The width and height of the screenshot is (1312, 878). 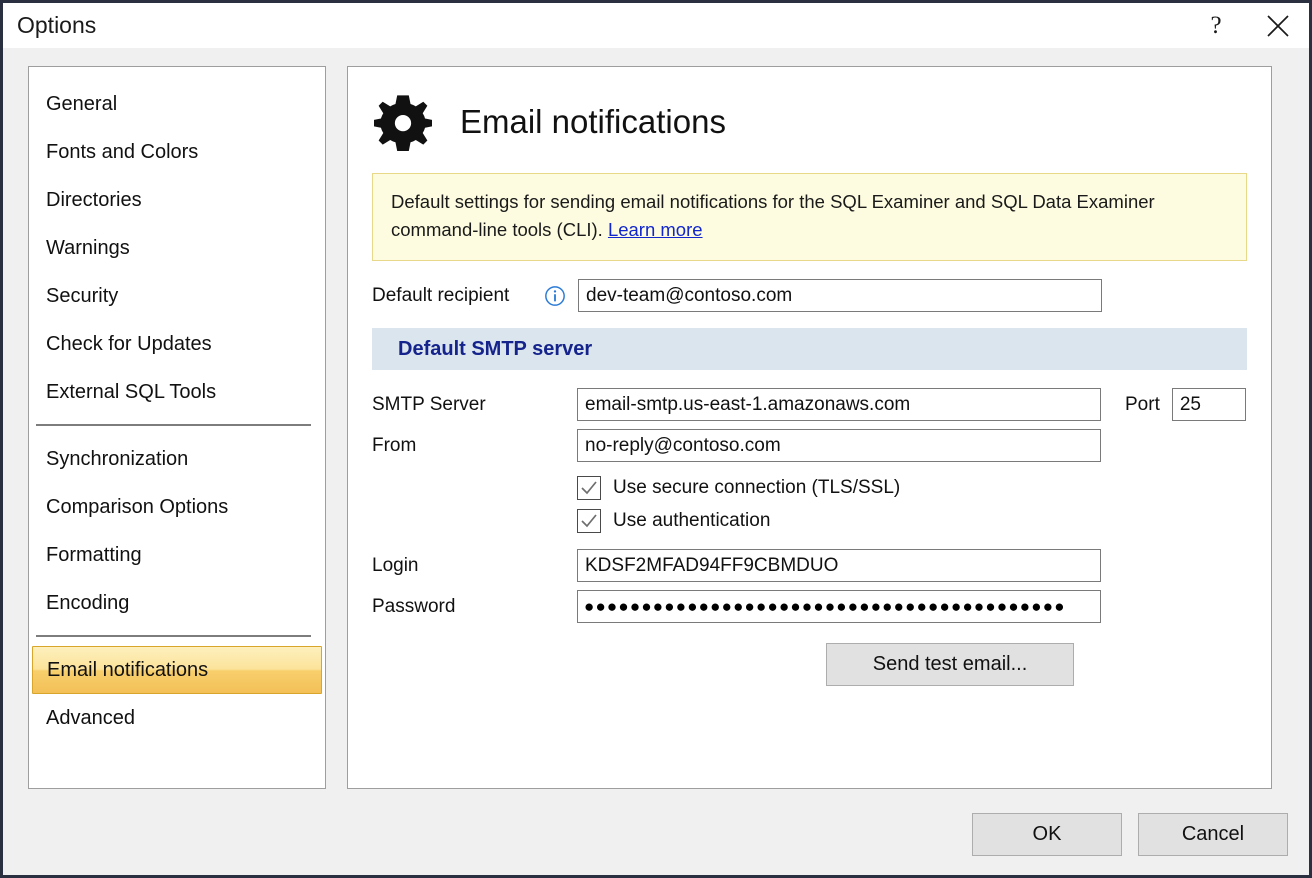 I want to click on smtp-server-row: SMTP Server Port, so click(x=809, y=405).